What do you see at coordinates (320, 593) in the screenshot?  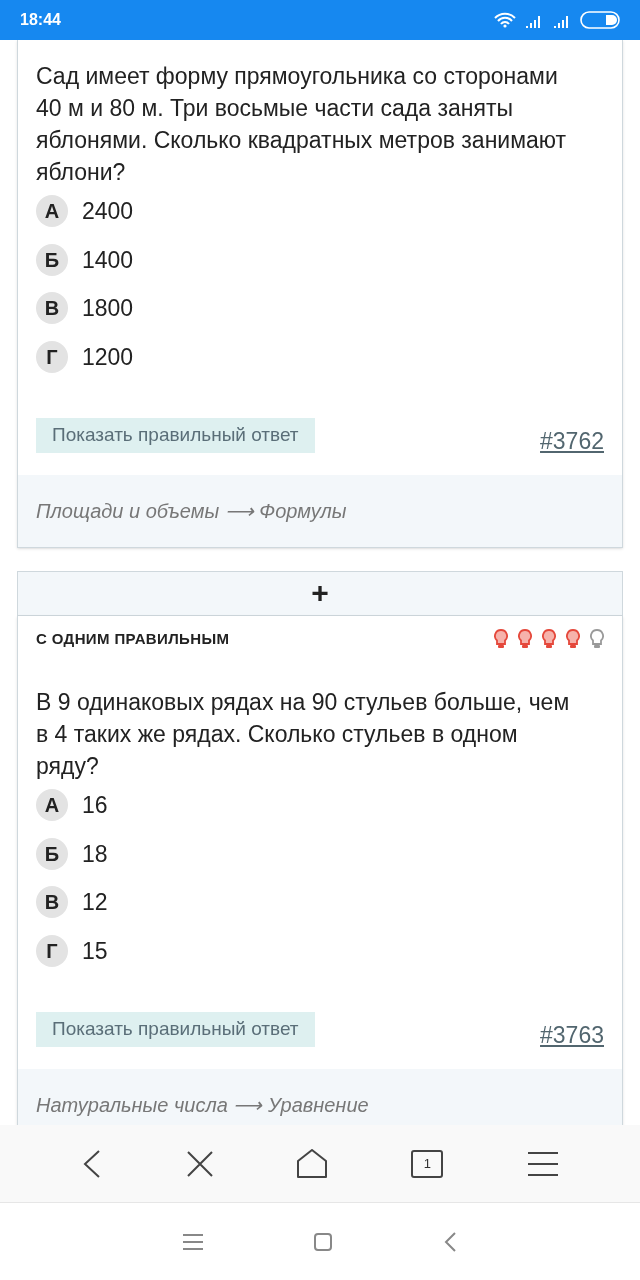 I see `add-button: +` at bounding box center [320, 593].